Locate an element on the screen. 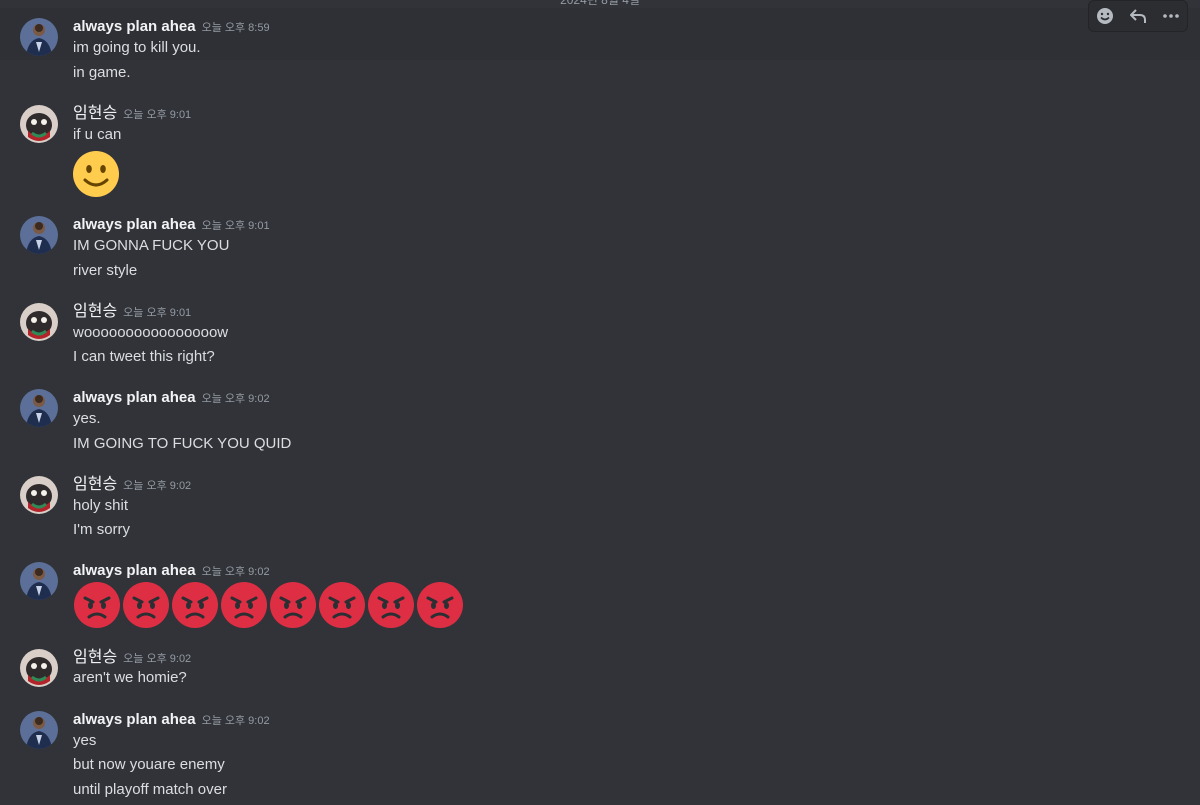  message-text: IM GOING TO FUCK YOU QUID is located at coordinates (182, 443).